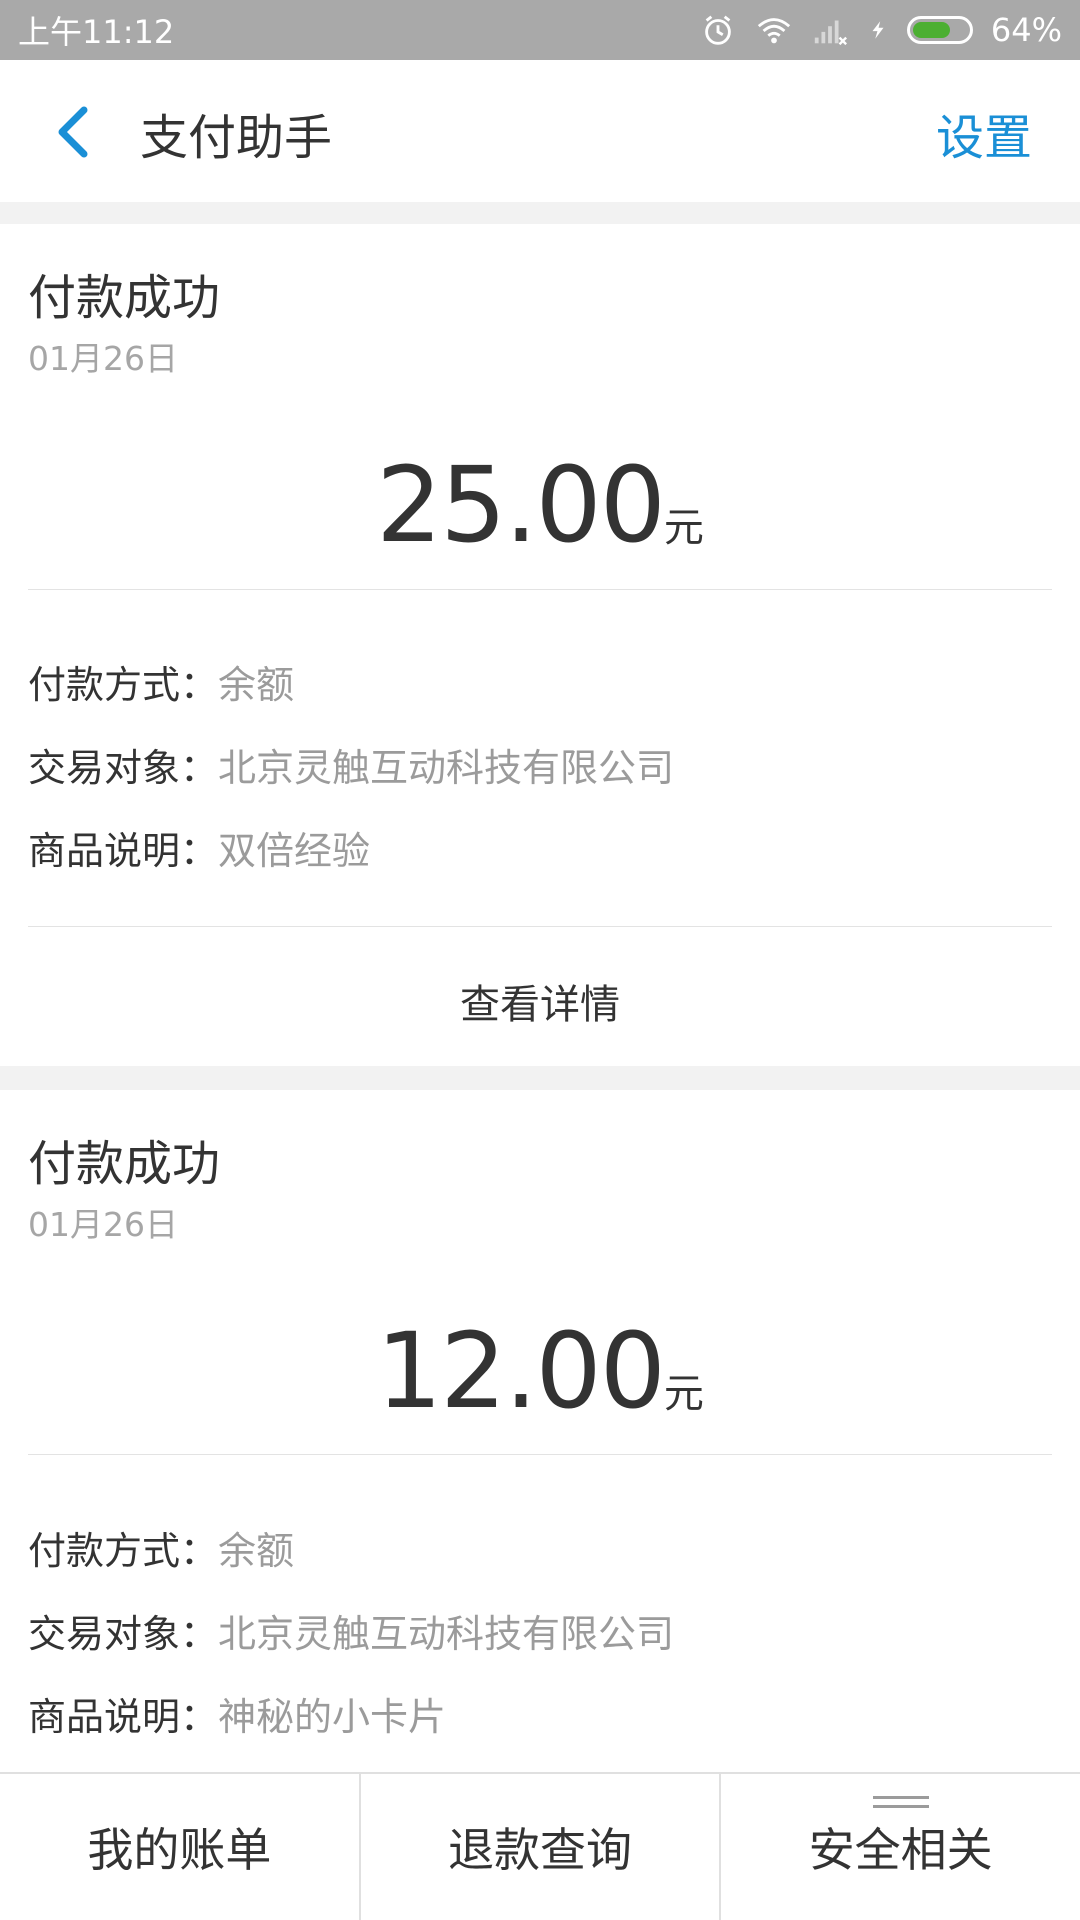  Describe the element at coordinates (830, 33) in the screenshot. I see `signal-icon` at that location.